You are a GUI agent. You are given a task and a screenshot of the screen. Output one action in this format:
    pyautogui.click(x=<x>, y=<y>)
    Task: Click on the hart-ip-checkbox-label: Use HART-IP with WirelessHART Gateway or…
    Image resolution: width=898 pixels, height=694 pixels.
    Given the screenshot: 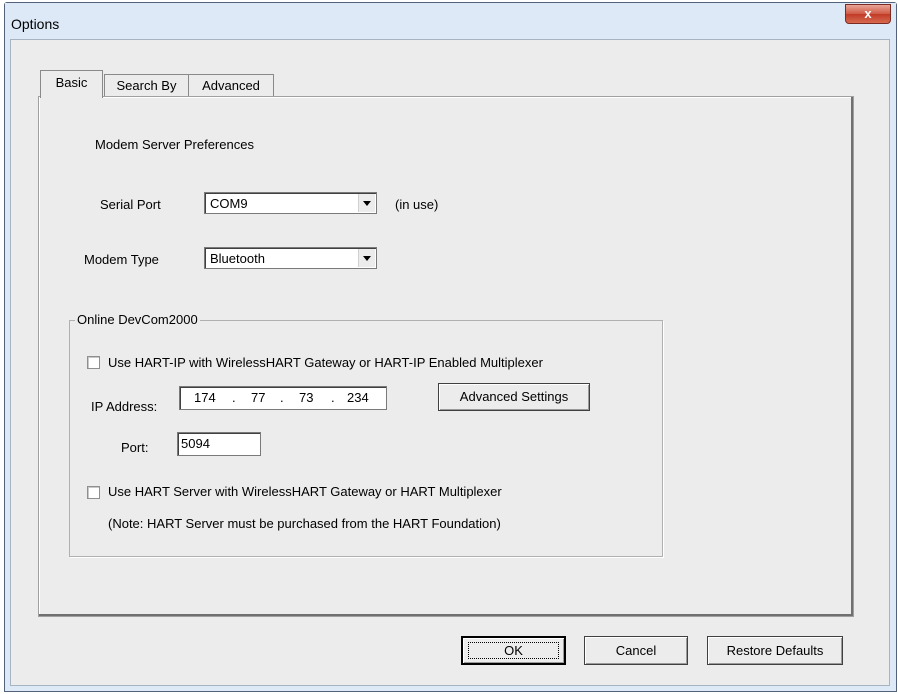 What is the action you would take?
    pyautogui.click(x=325, y=362)
    